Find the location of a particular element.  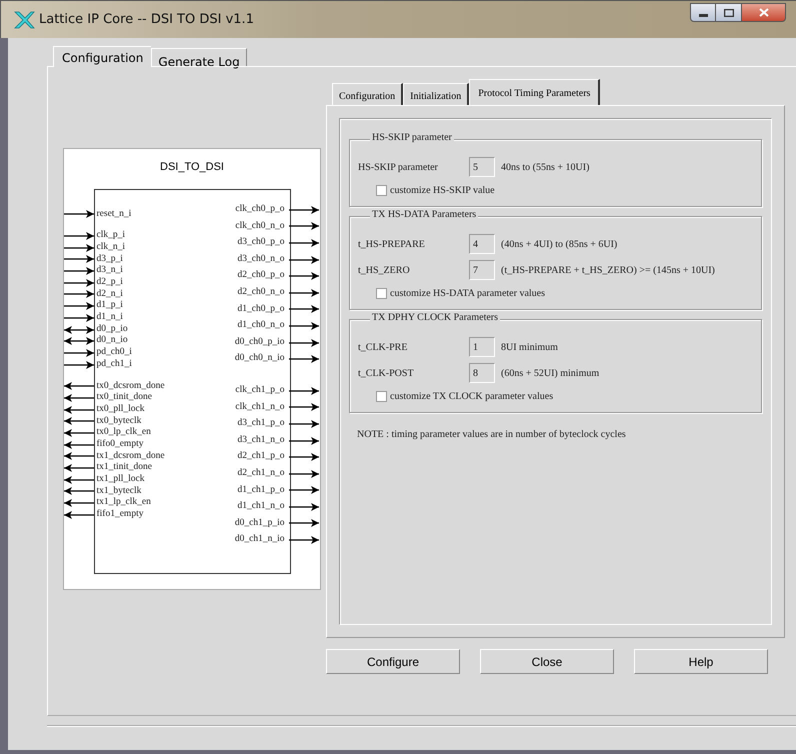

pin-label: d2_n_i is located at coordinates (109, 295).